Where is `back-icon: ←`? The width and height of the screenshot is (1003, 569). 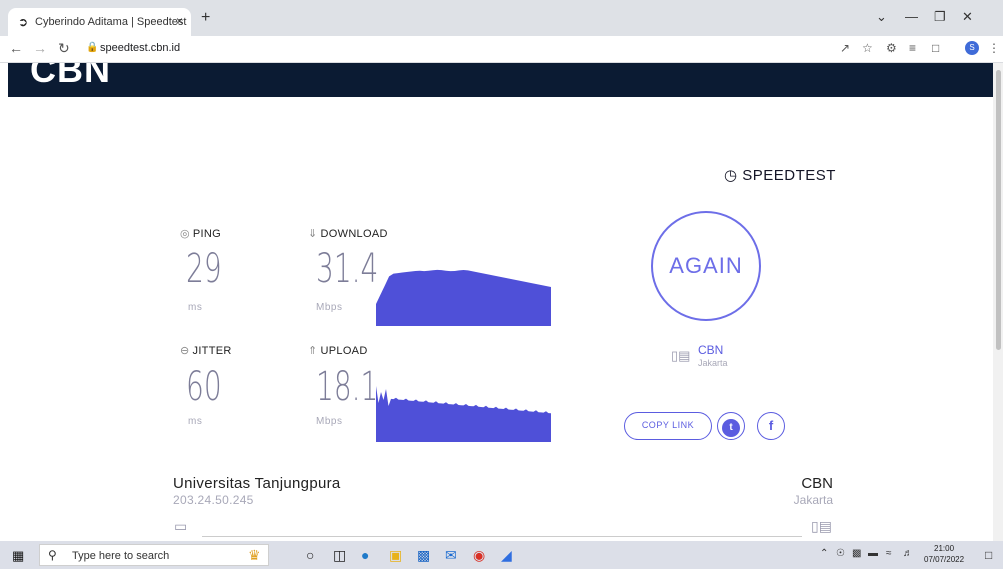 back-icon: ← is located at coordinates (16, 48).